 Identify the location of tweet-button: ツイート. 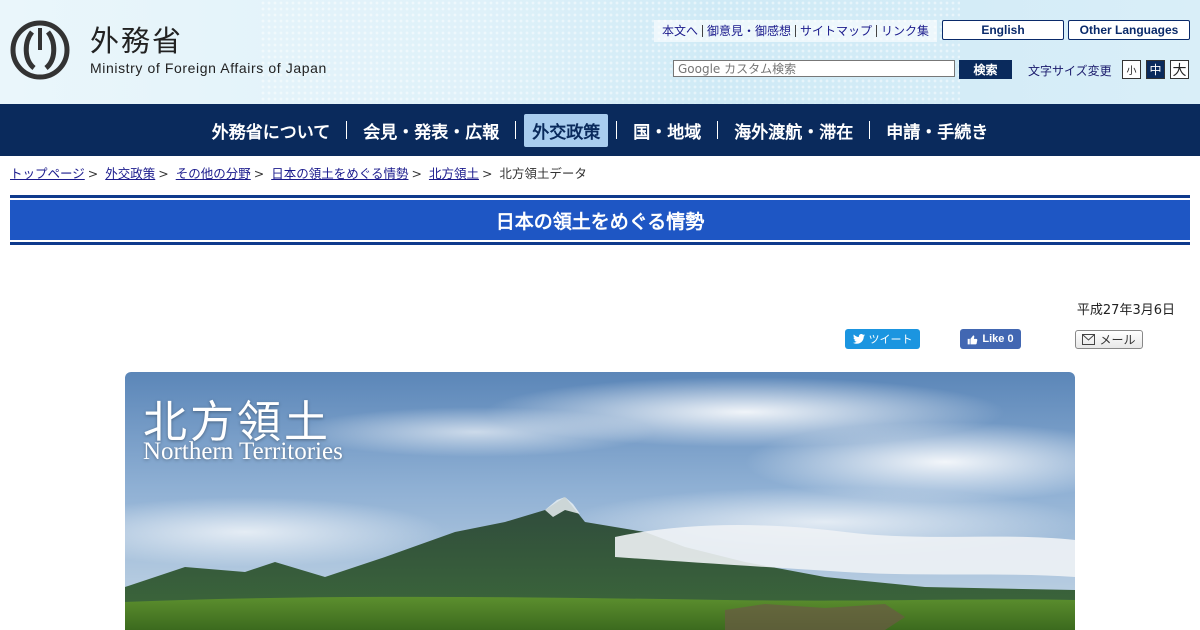
(882, 339).